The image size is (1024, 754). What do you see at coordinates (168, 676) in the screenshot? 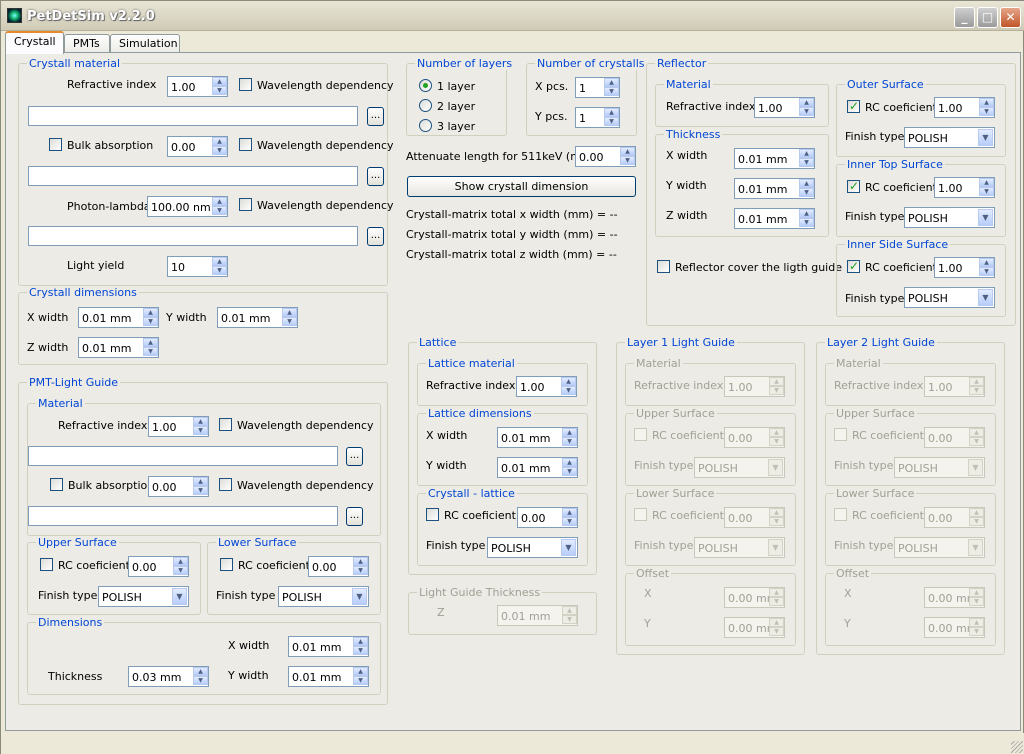
I see `pmt-thickness-spinner: 0.03 mm ▲ ▼` at bounding box center [168, 676].